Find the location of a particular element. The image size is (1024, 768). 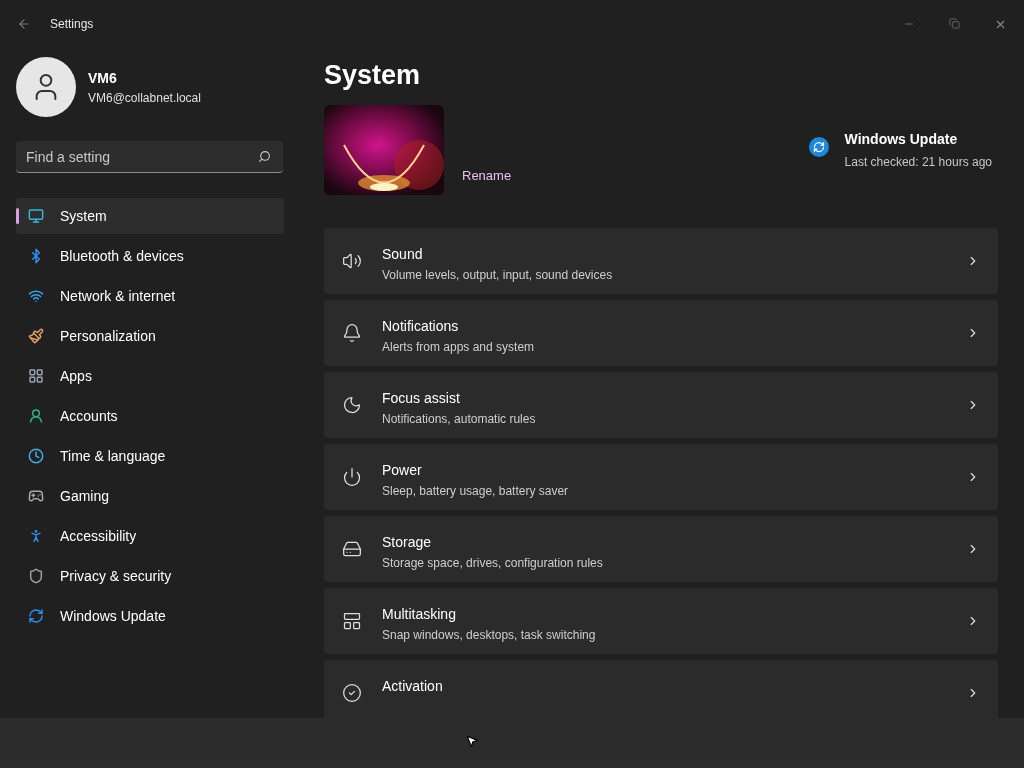

card-subtitle: Volume levels, output, input, sound devices is located at coordinates (497, 275).